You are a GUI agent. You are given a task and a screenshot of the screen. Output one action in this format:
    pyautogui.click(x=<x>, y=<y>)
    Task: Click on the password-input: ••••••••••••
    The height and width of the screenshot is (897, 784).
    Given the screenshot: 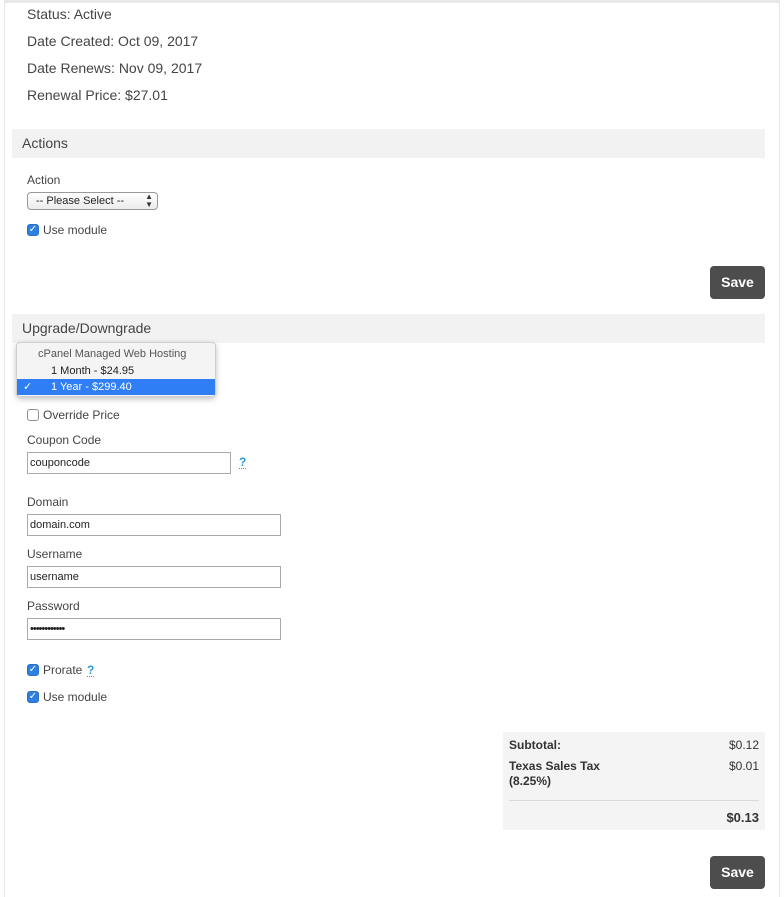 What is the action you would take?
    pyautogui.click(x=154, y=629)
    